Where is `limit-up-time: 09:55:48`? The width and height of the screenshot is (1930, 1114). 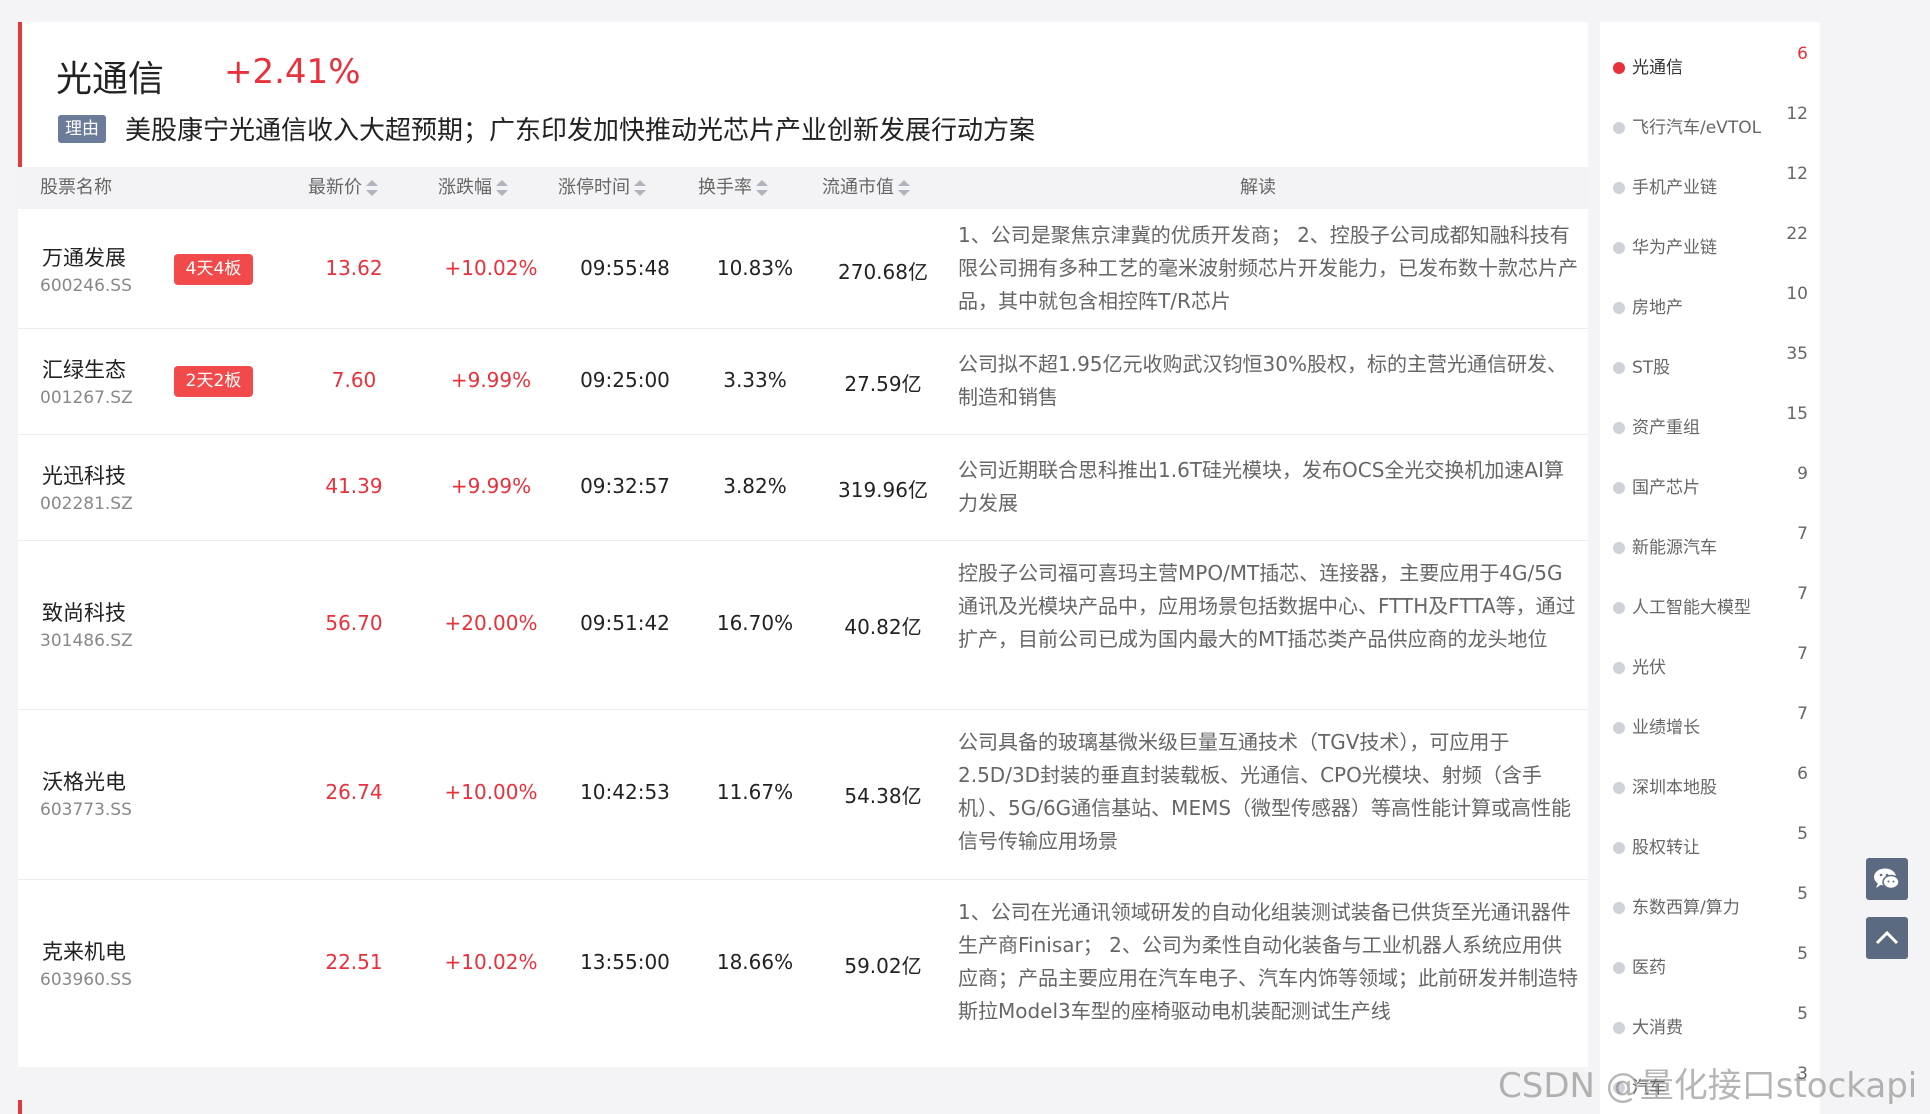
limit-up-time: 09:55:48 is located at coordinates (625, 268).